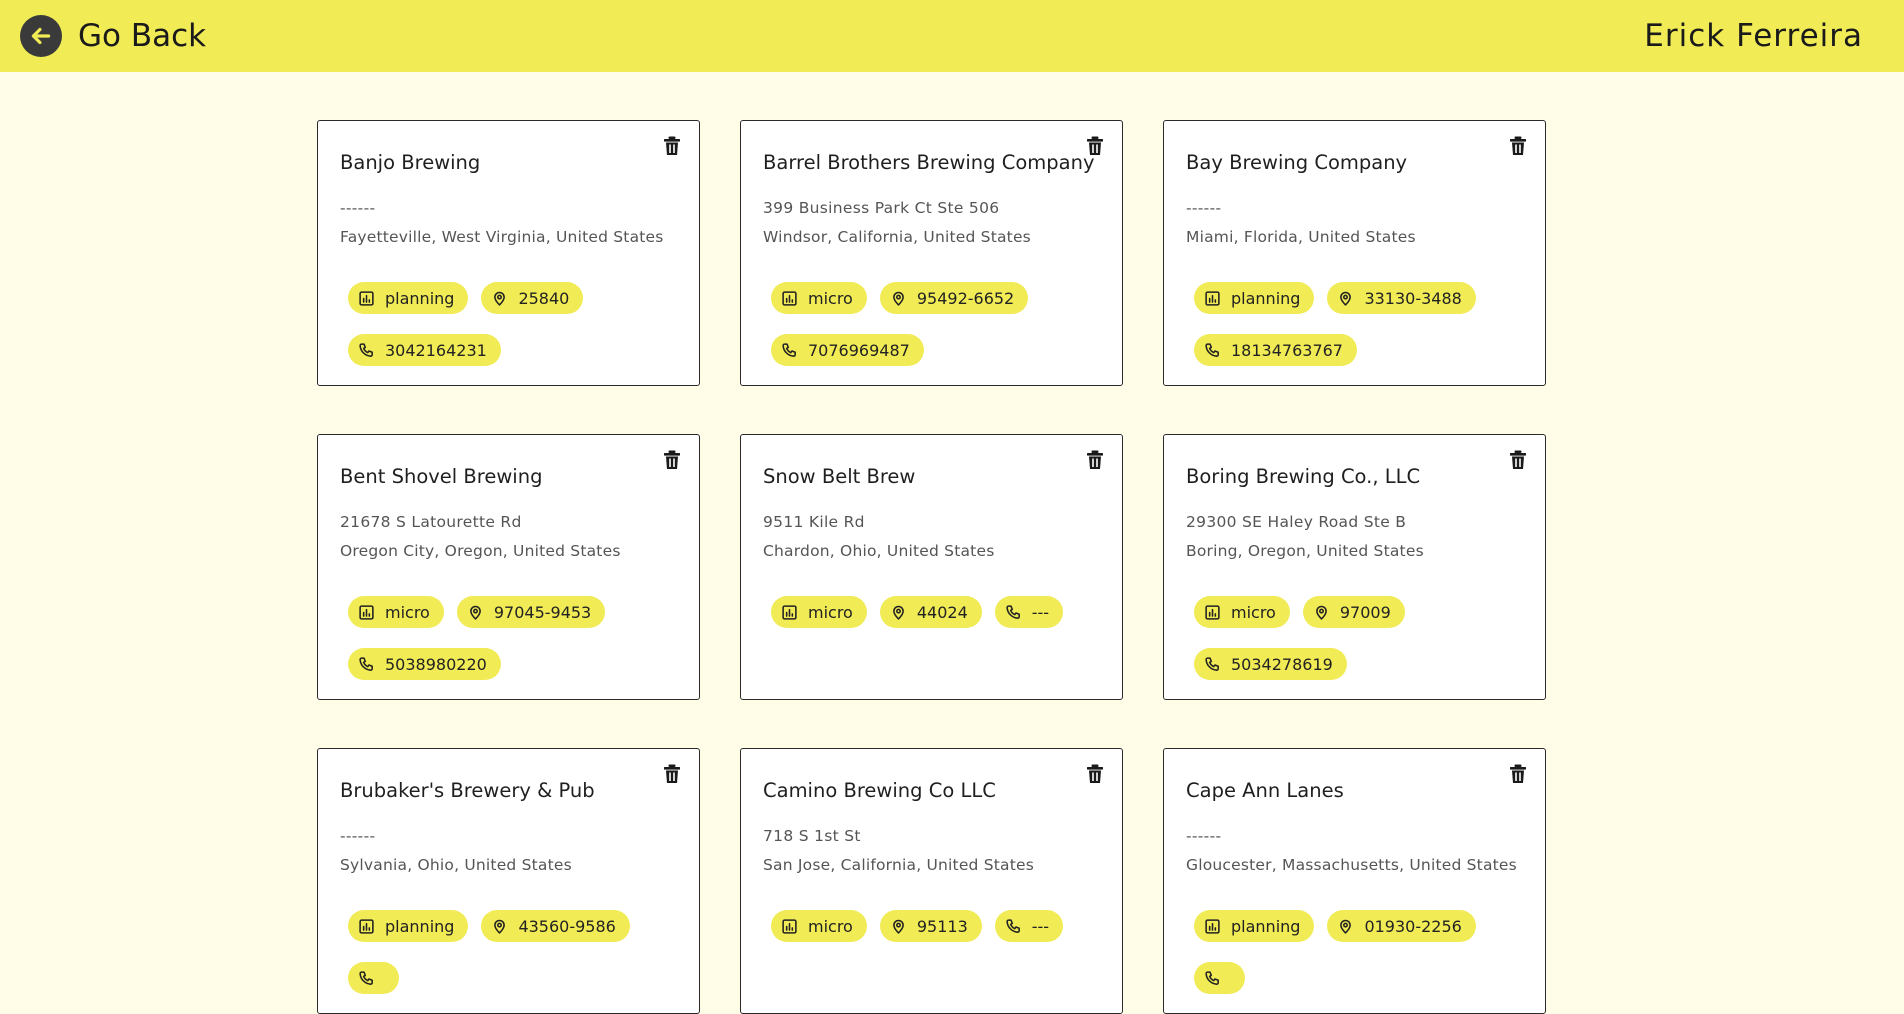  I want to click on brewery-street: 29300 SE Haley Road Ste B, so click(1296, 522).